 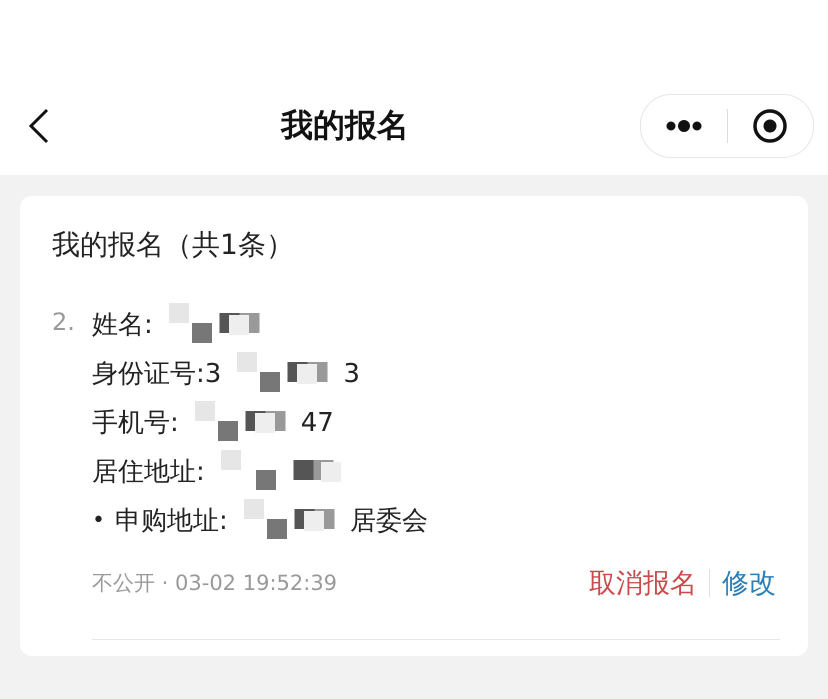 I want to click on entry-number: 2., so click(x=64, y=322).